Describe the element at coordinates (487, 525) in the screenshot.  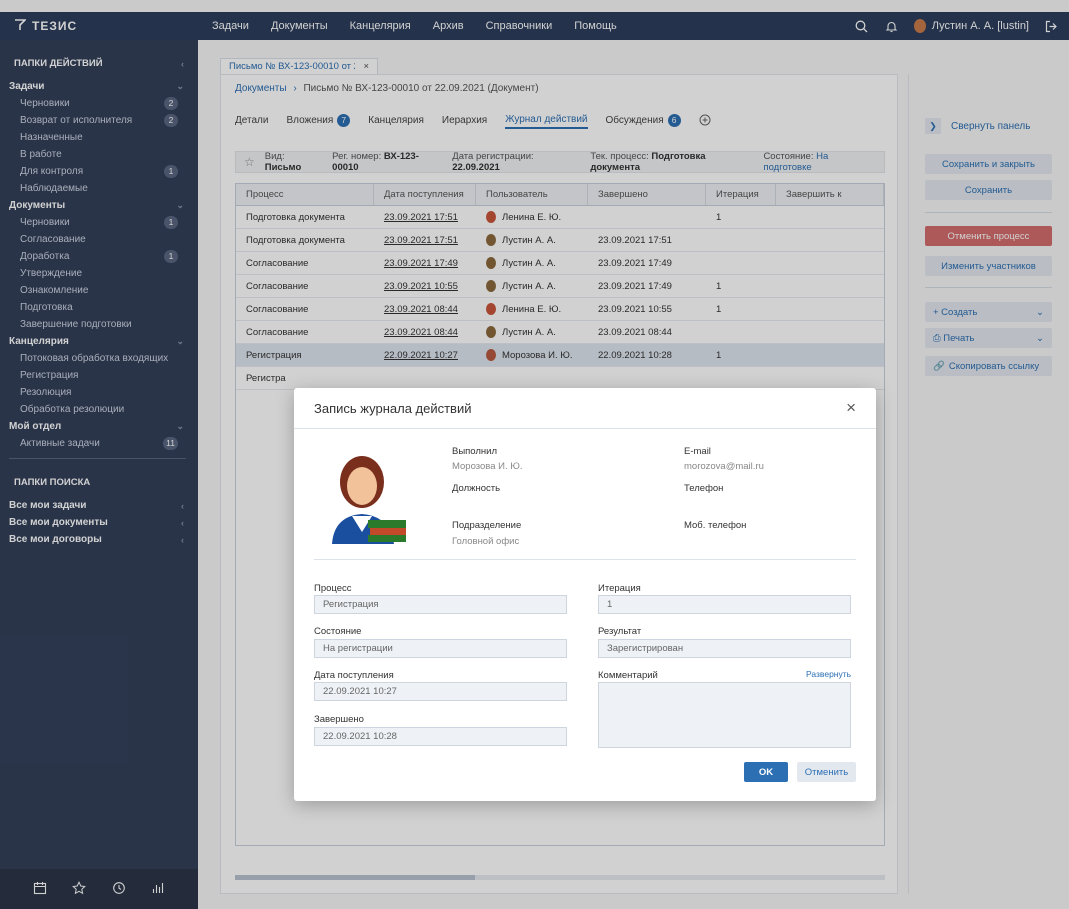
I see `department-label: Подразделение` at that location.